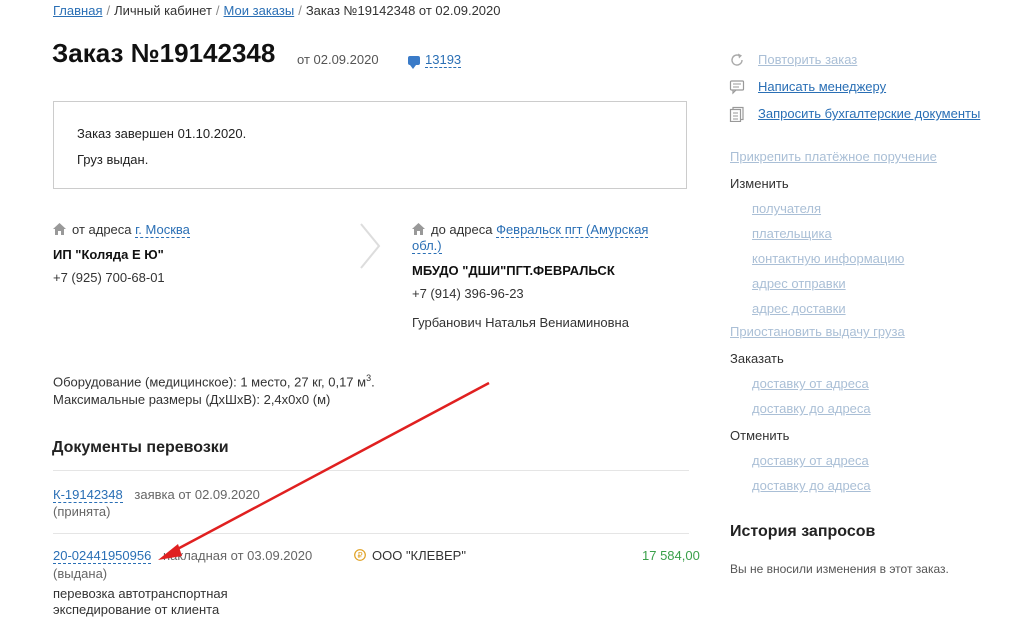 Image resolution: width=1035 pixels, height=617 pixels. Describe the element at coordinates (807, 59) in the screenshot. I see `repeat-order-link: Повторить заказ` at that location.